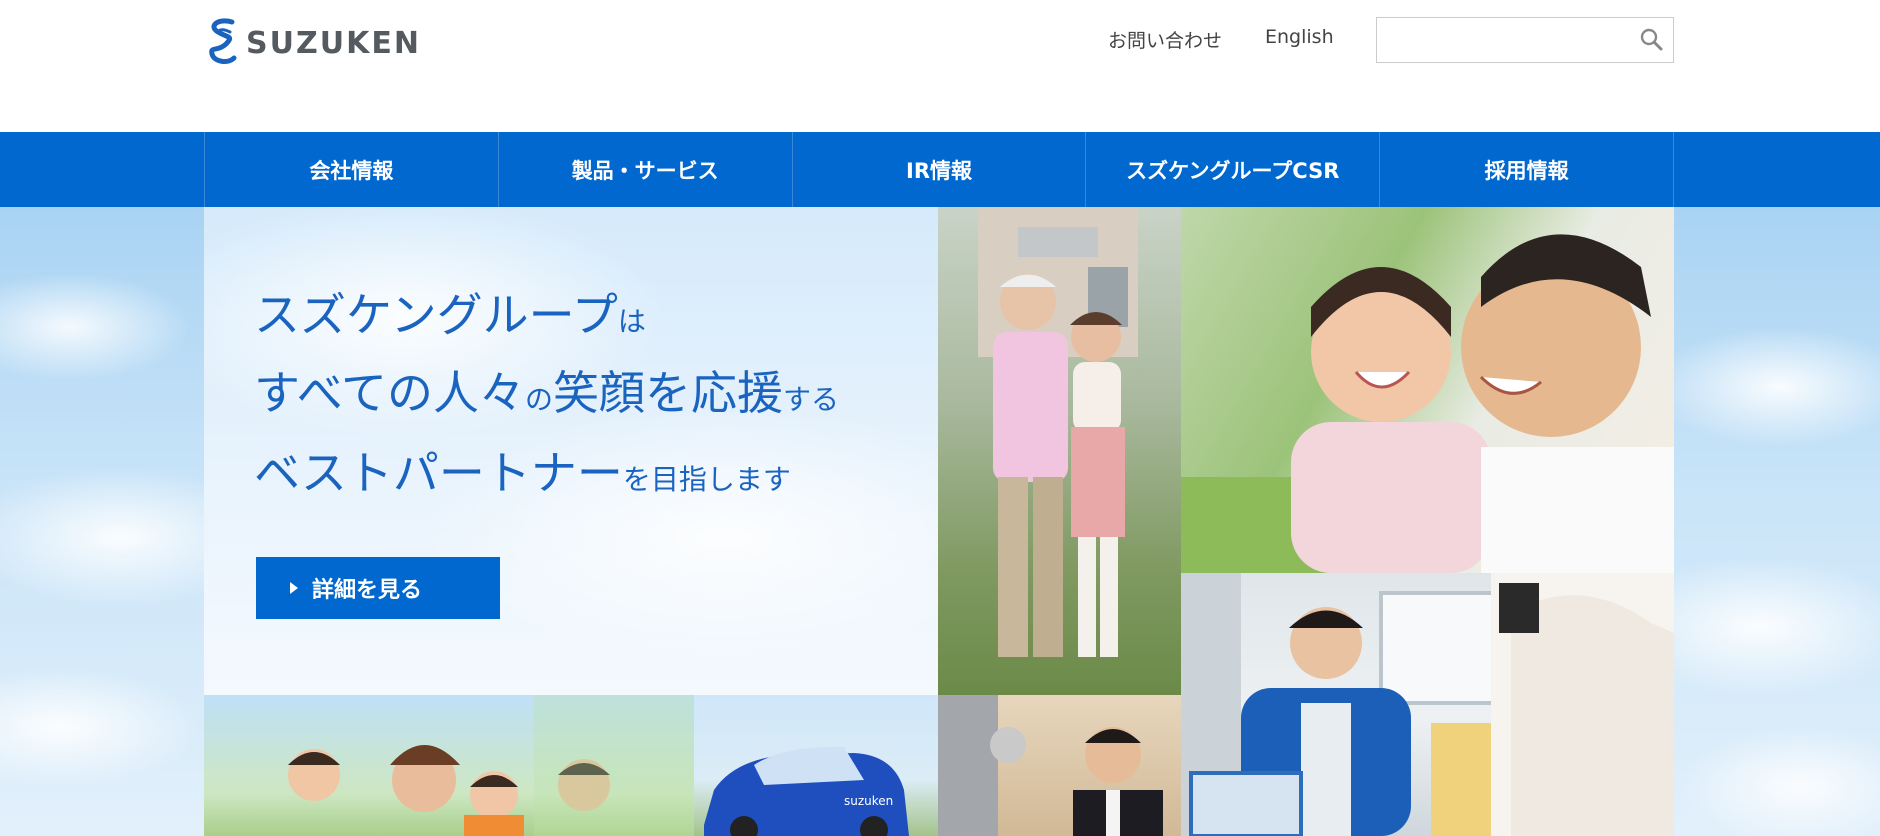  Describe the element at coordinates (333, 43) in the screenshot. I see `logo-text: SUZUKEN` at that location.